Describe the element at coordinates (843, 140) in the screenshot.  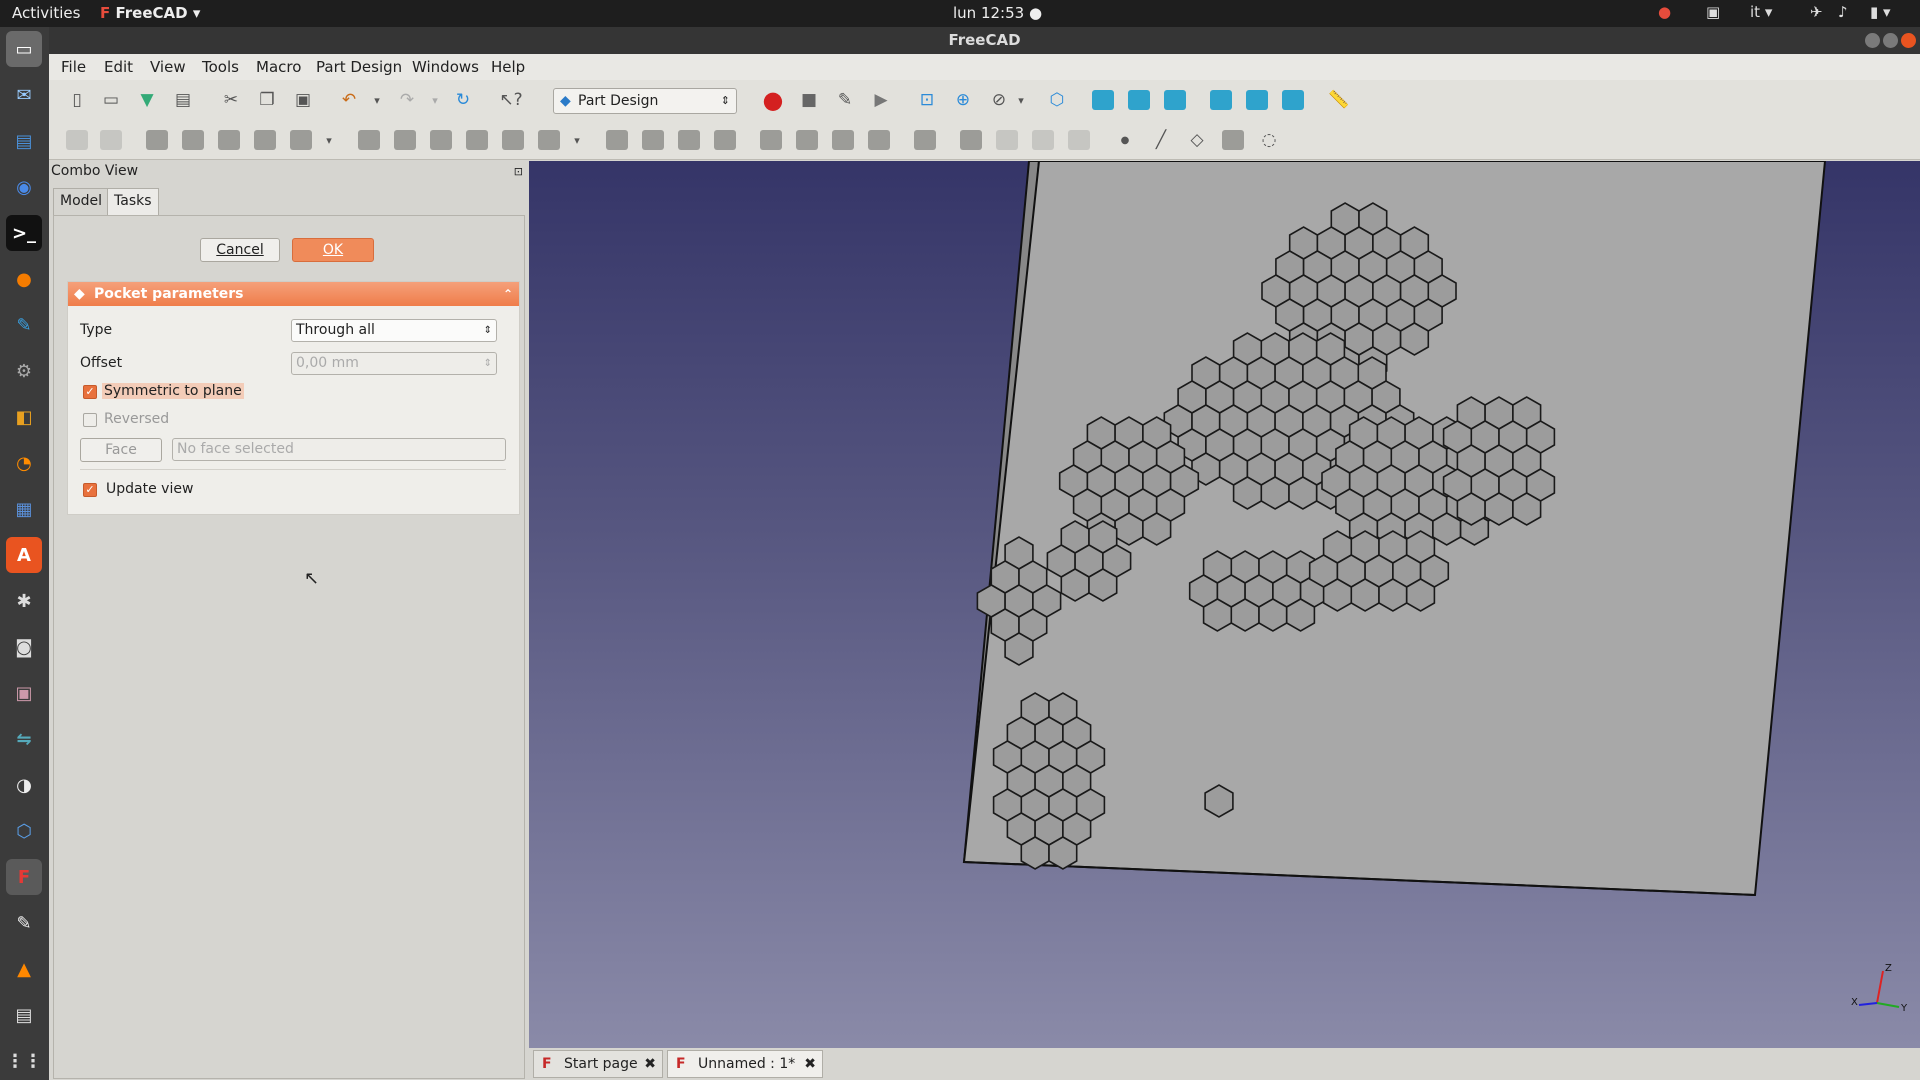
I see `draft-icon` at that location.